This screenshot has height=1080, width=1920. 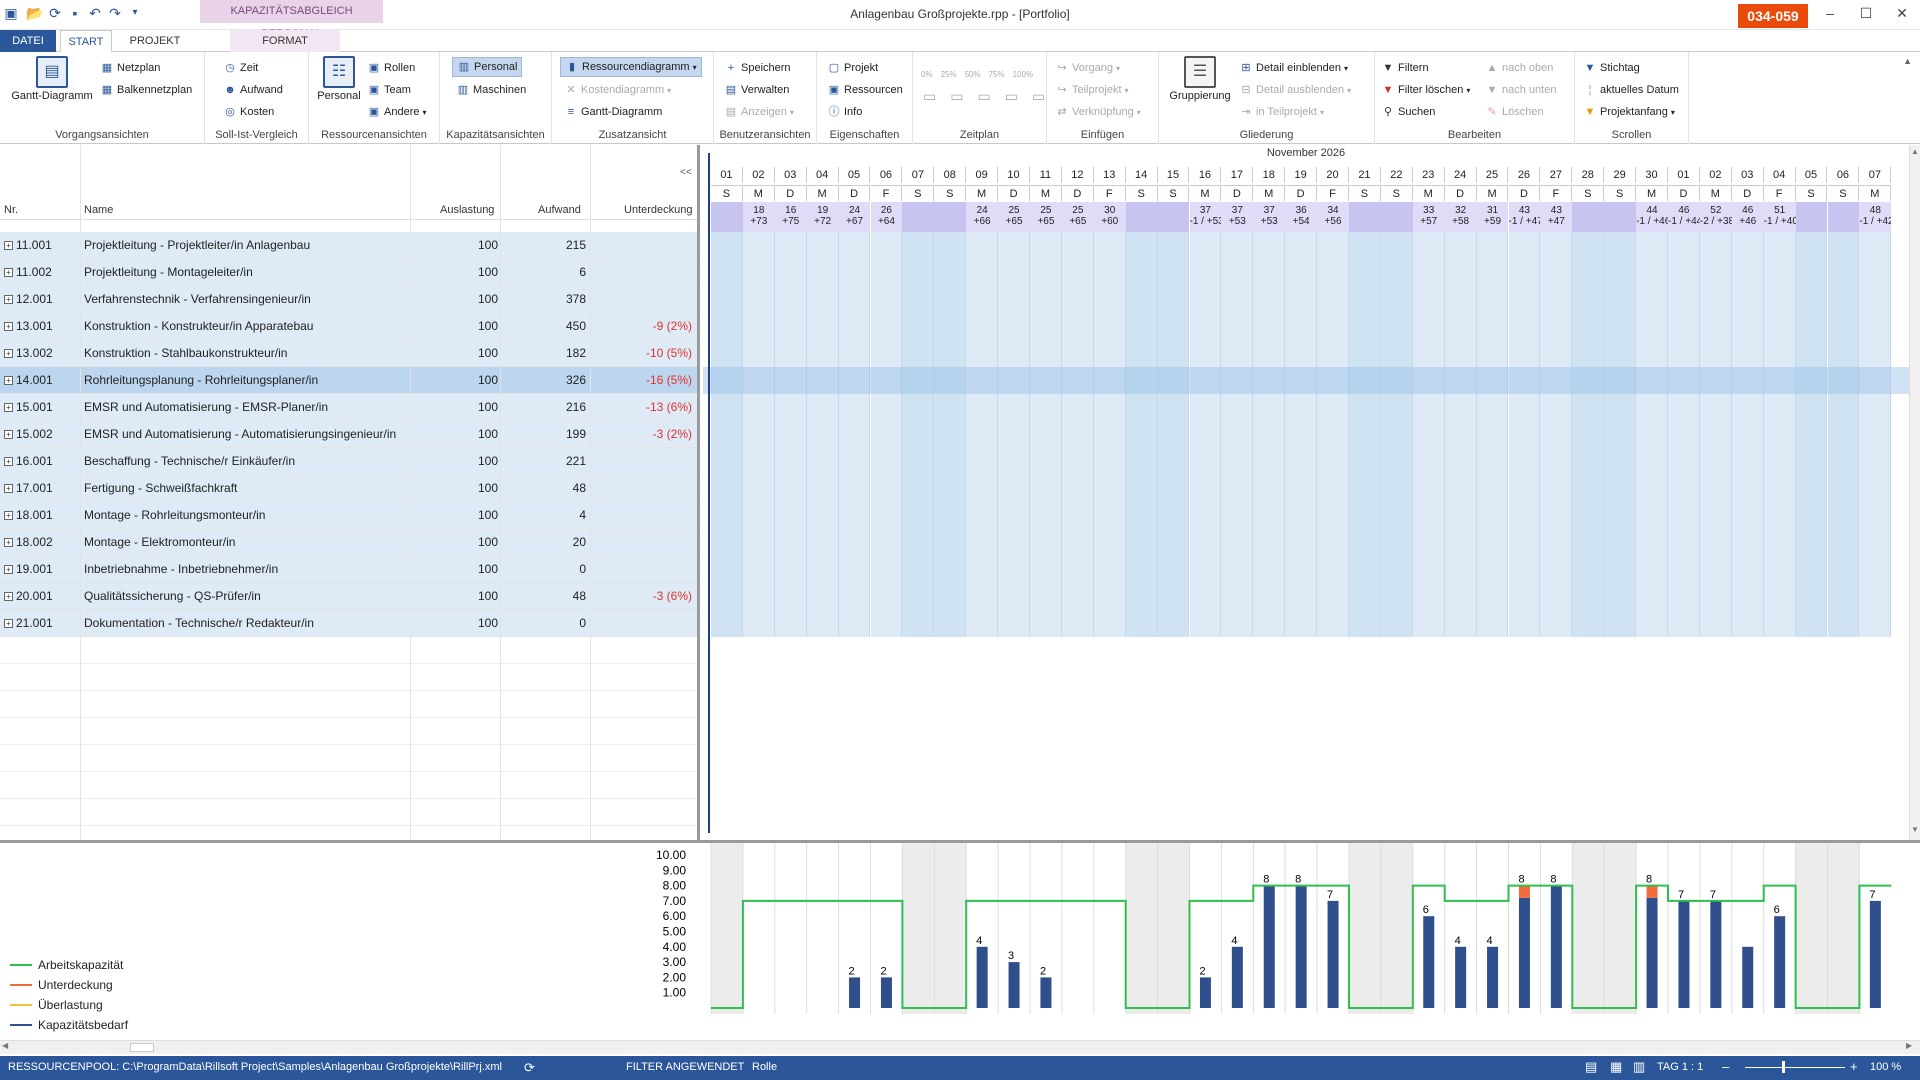 What do you see at coordinates (865, 90) in the screenshot?
I see `ressourcen-prop-button: ▣ Ressourcen` at bounding box center [865, 90].